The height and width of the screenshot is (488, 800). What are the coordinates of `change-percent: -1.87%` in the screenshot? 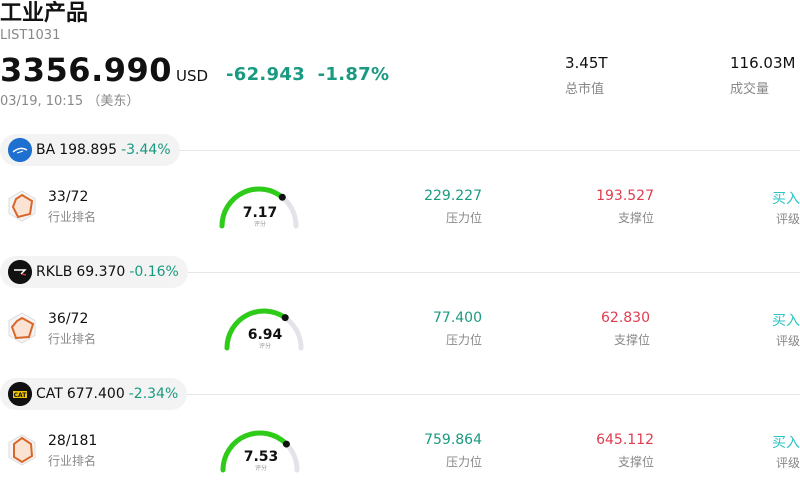 It's located at (353, 74).